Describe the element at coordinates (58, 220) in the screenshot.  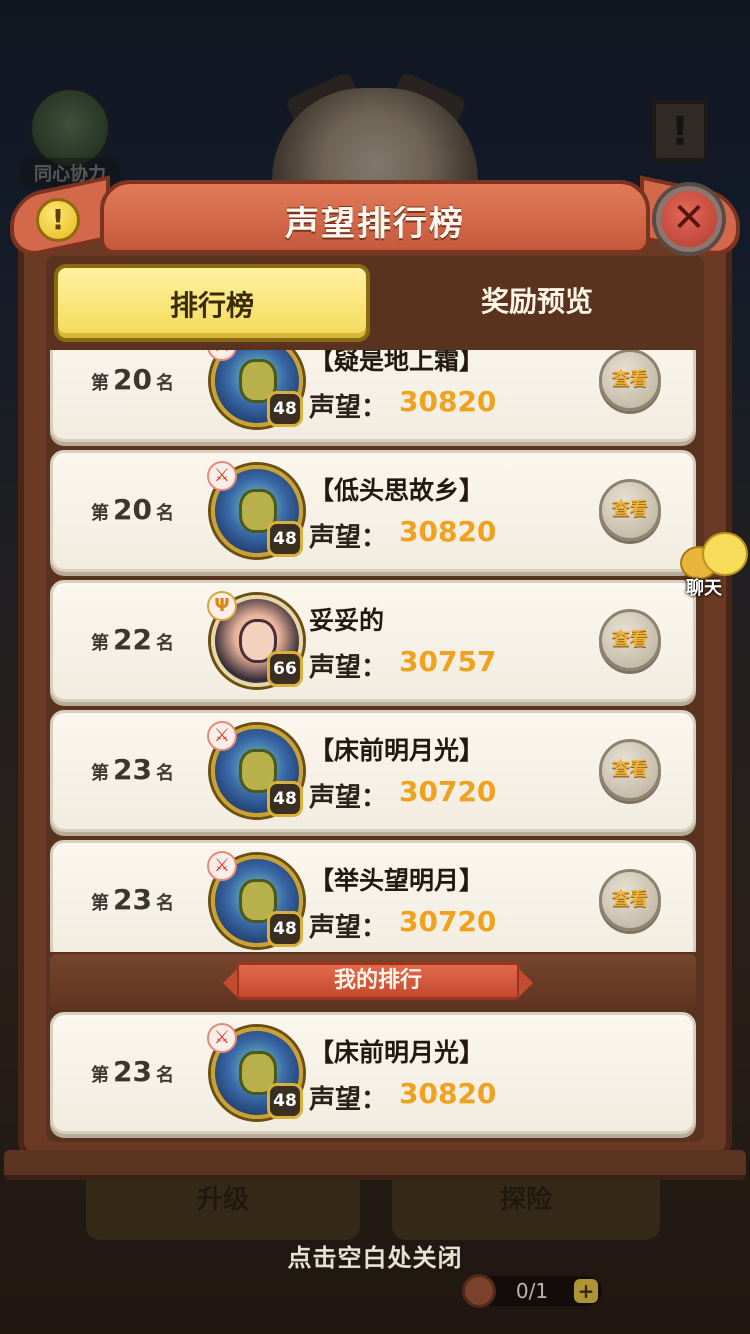
I see `info-button: !` at that location.